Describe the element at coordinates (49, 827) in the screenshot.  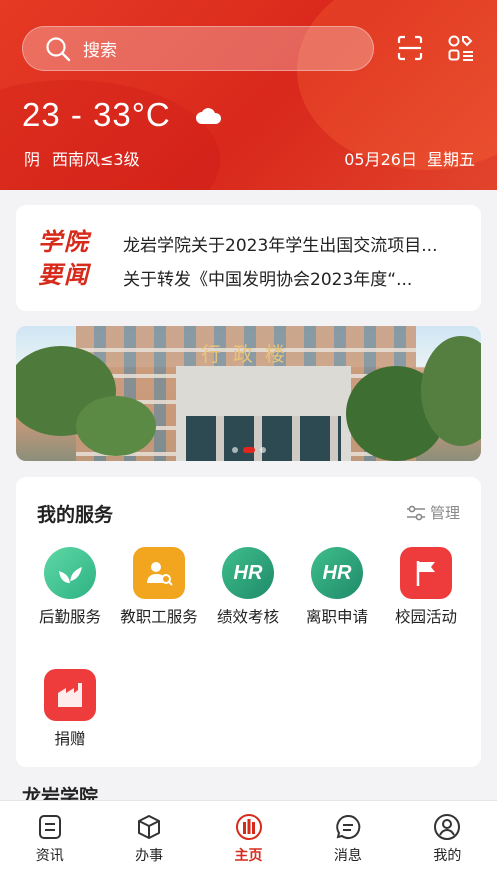
I see `news-icon` at that location.